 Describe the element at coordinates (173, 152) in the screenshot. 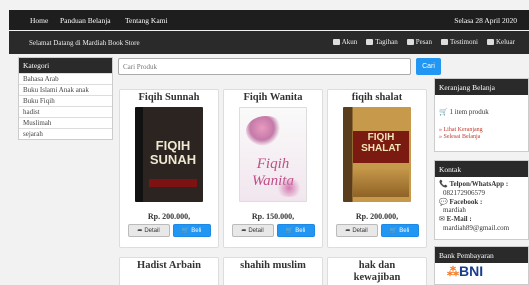

I see `cover-text: FIQIH SUNAH` at that location.